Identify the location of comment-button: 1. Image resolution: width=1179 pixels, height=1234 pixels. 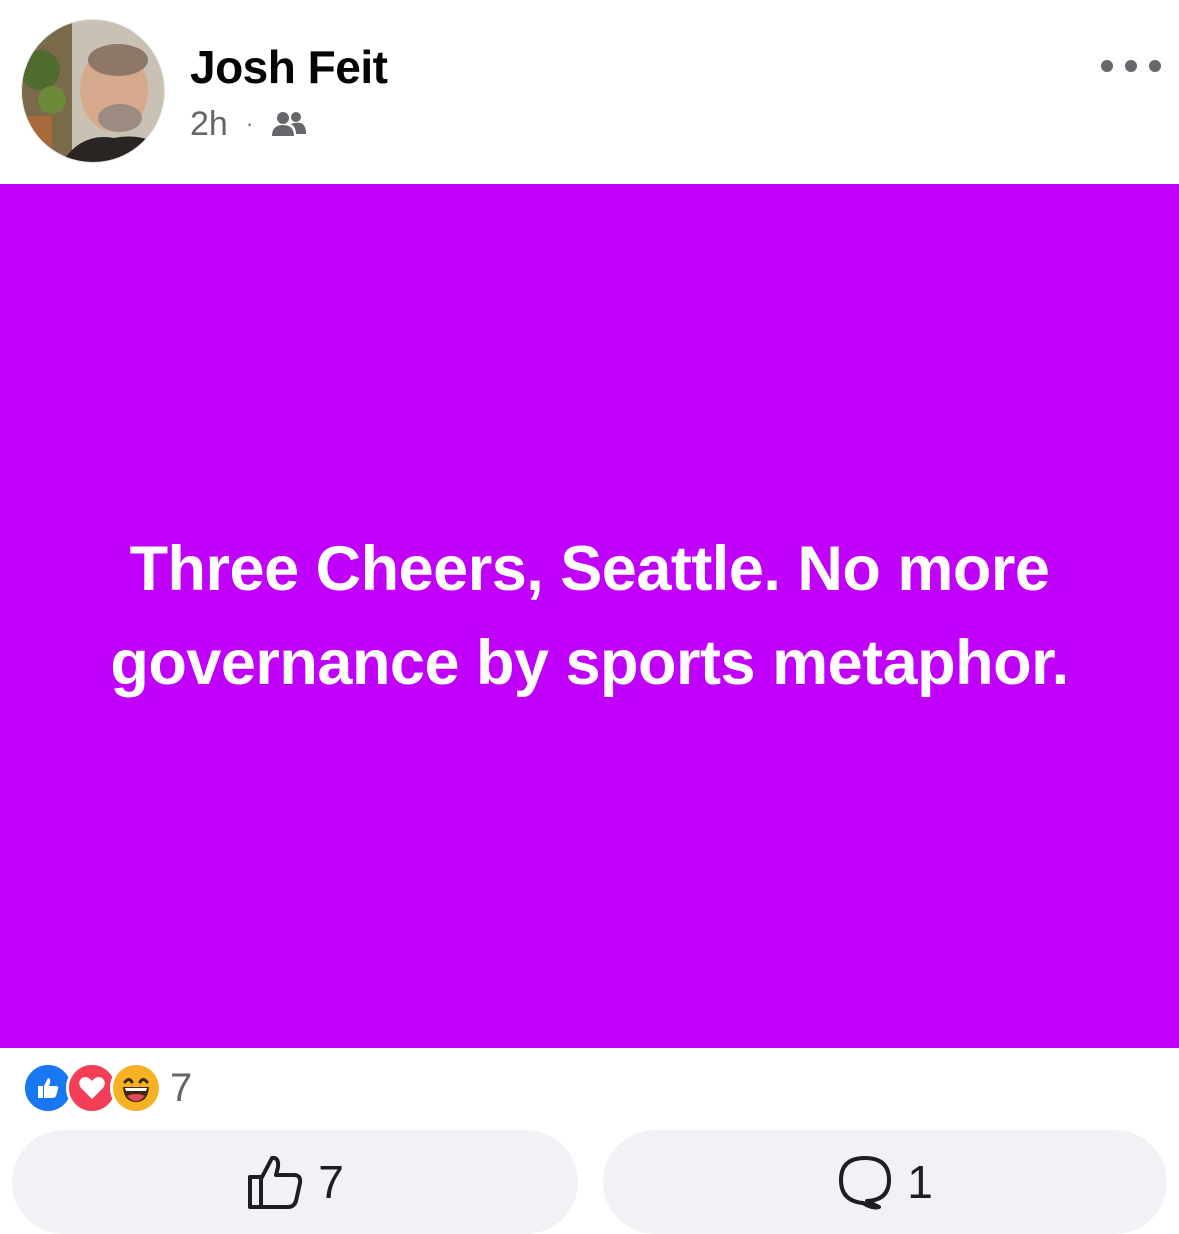
(885, 1182).